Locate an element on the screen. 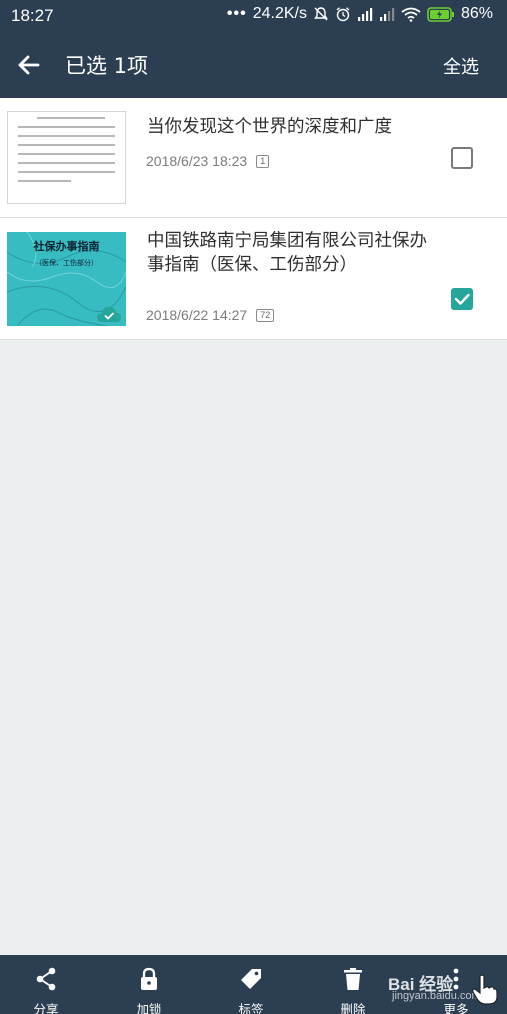 This screenshot has width=507, height=1014. cloud-check-icon is located at coordinates (109, 314).